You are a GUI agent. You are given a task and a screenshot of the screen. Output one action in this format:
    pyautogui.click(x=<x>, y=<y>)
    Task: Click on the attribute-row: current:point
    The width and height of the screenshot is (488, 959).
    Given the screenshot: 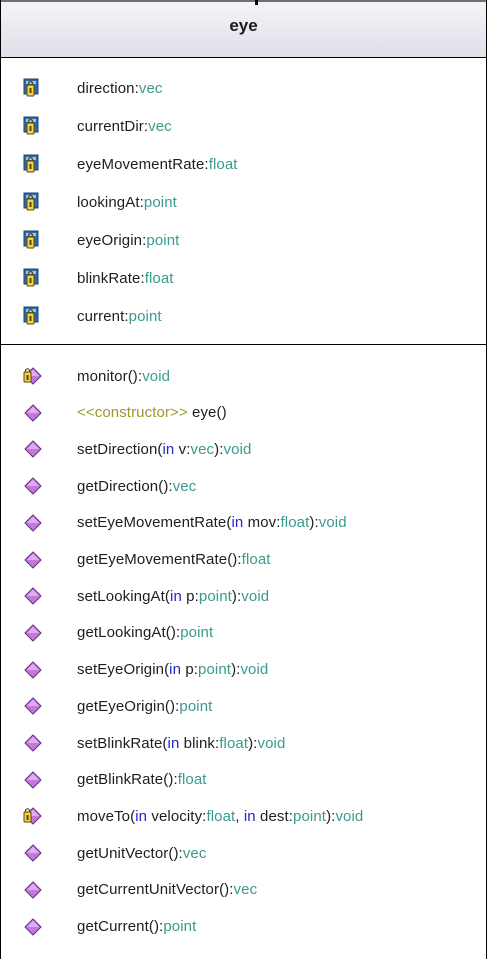 What is the action you would take?
    pyautogui.click(x=92, y=316)
    